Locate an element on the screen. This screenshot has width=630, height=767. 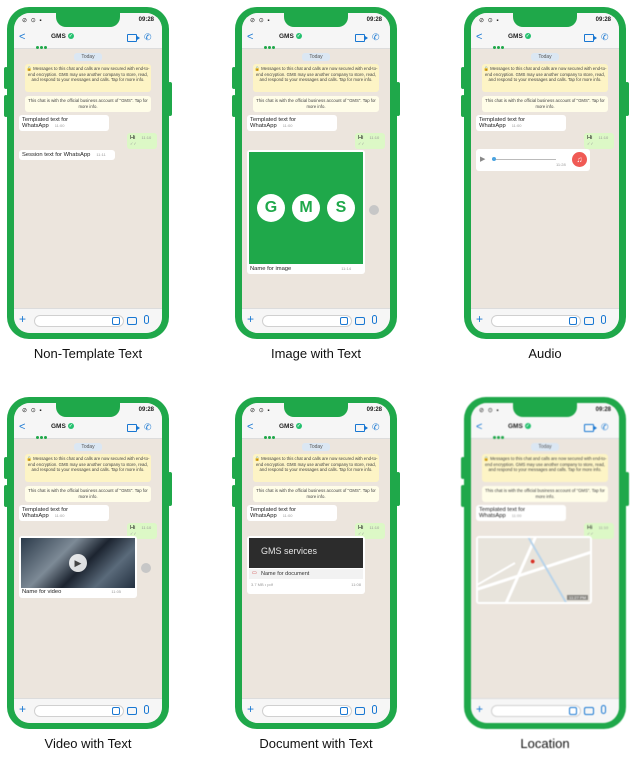
video-message: ▶ Name for video 11:05 is located at coordinates (78, 567).